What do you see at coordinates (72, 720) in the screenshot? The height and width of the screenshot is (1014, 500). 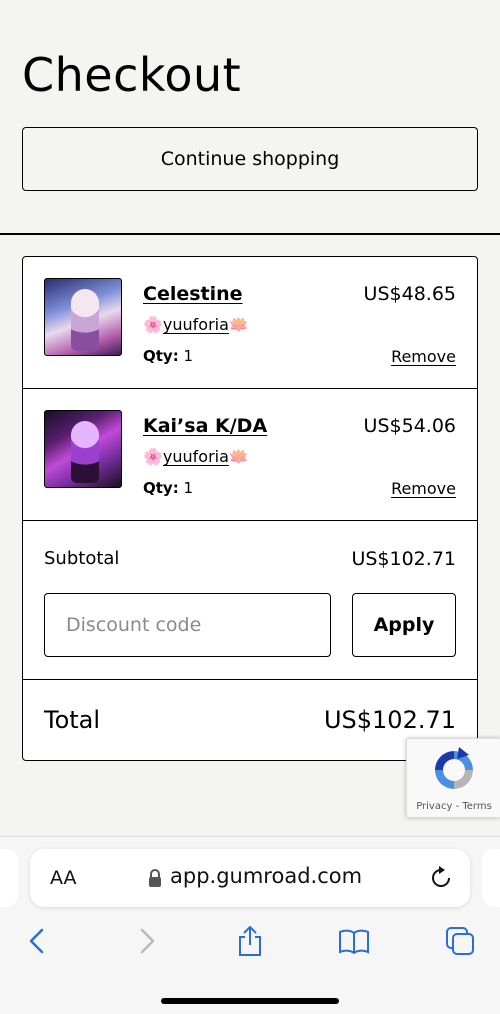 I see `total-label: Total` at bounding box center [72, 720].